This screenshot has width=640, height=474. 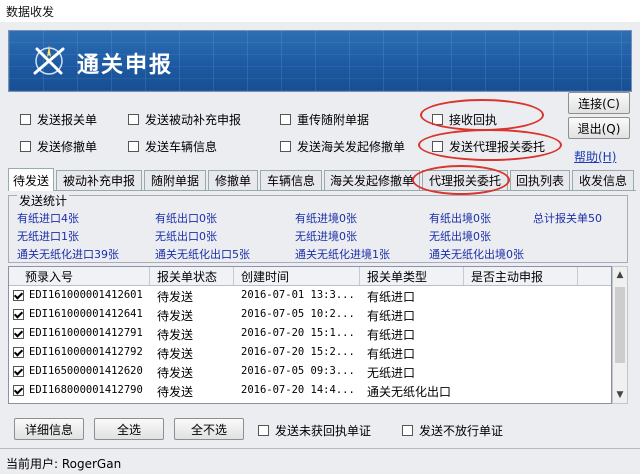 What do you see at coordinates (64, 464) in the screenshot?
I see `current-user-label: 当前用户: RogerGan` at bounding box center [64, 464].